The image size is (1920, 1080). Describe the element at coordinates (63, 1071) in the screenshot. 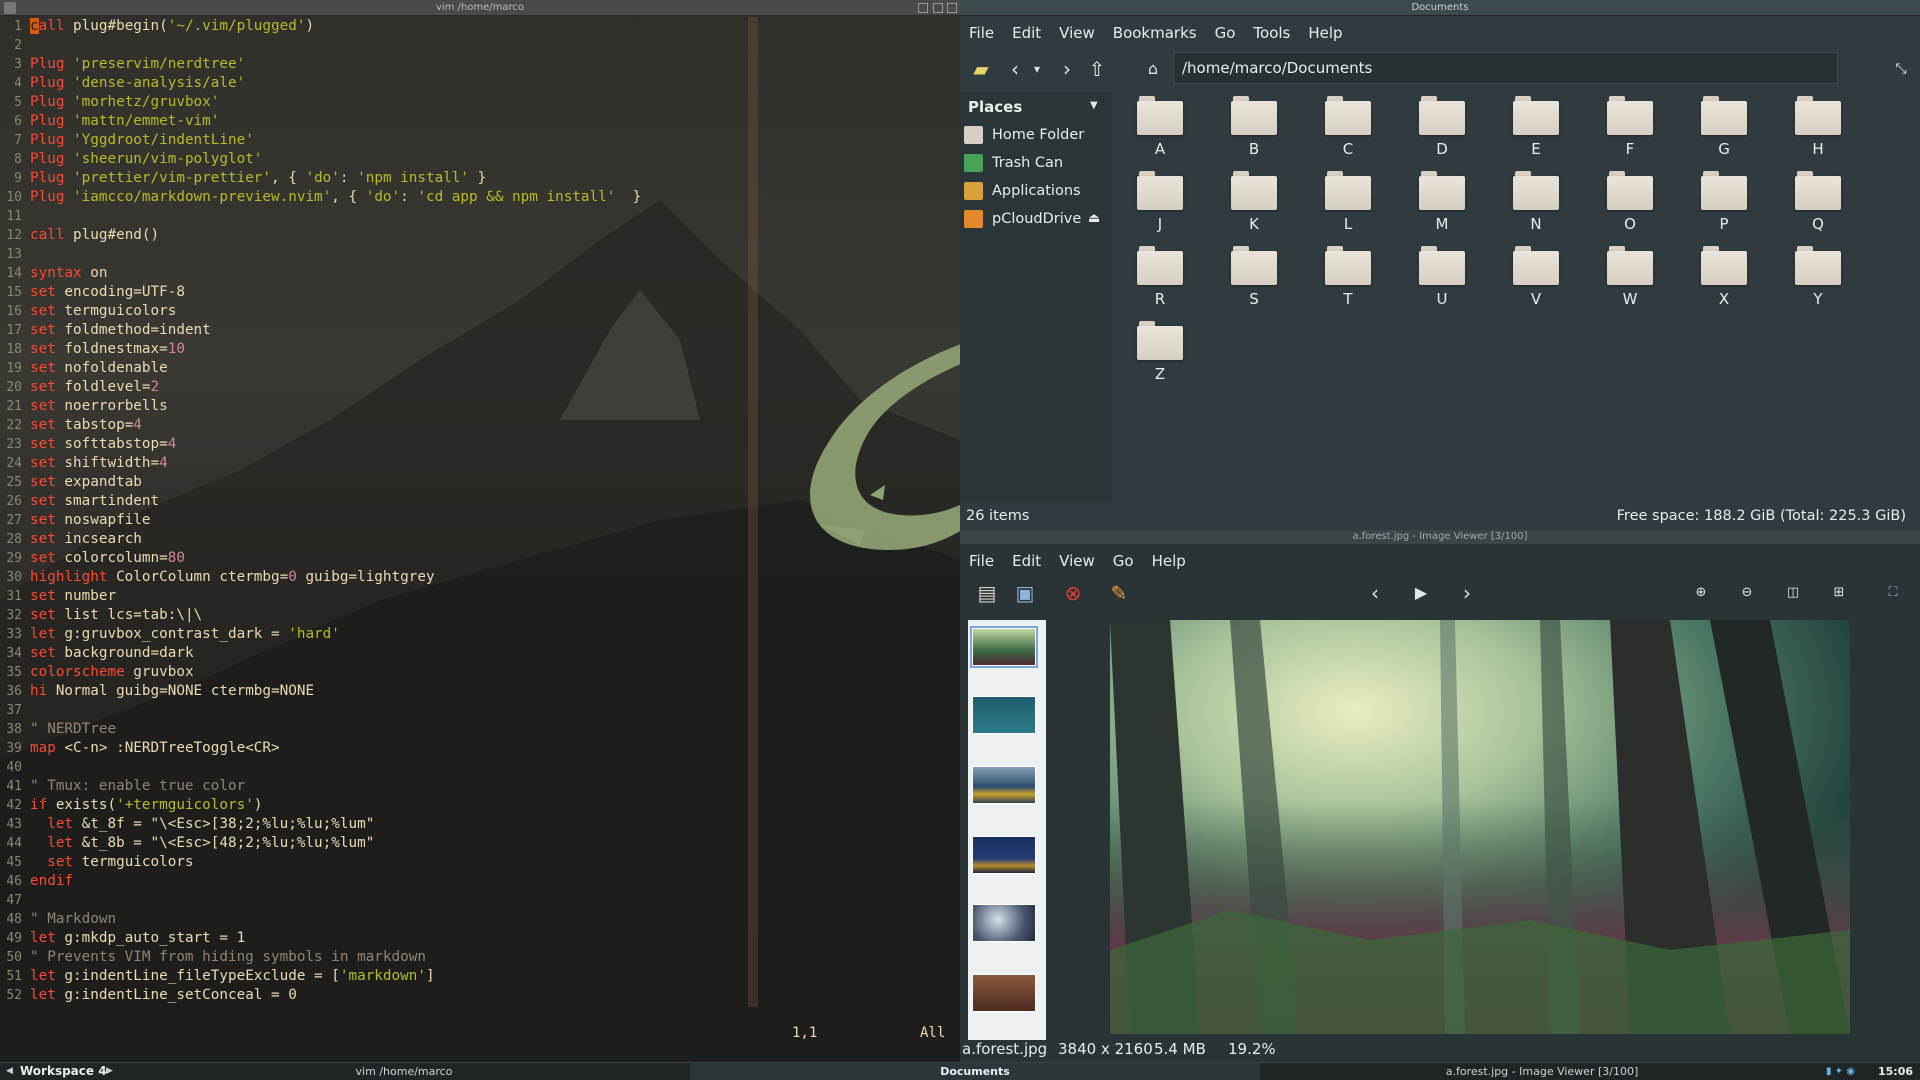

I see `workspace-label: Workspace 4` at that location.